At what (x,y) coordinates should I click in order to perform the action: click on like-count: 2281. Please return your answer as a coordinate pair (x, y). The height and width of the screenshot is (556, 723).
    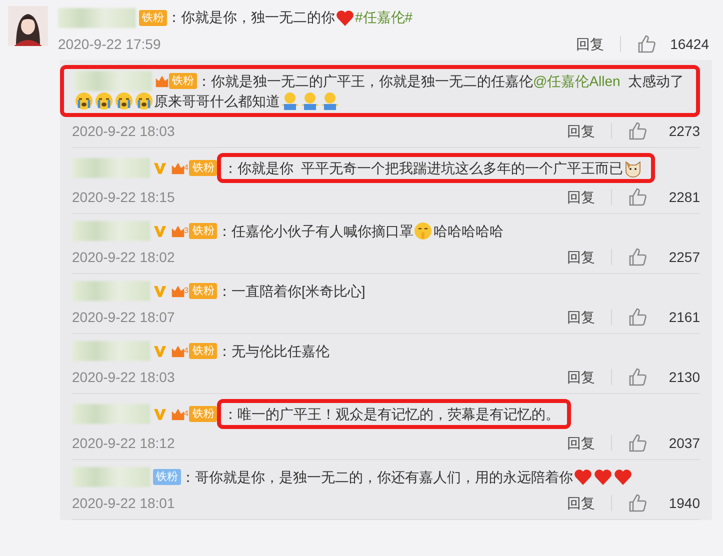
    Looking at the image, I should click on (684, 197).